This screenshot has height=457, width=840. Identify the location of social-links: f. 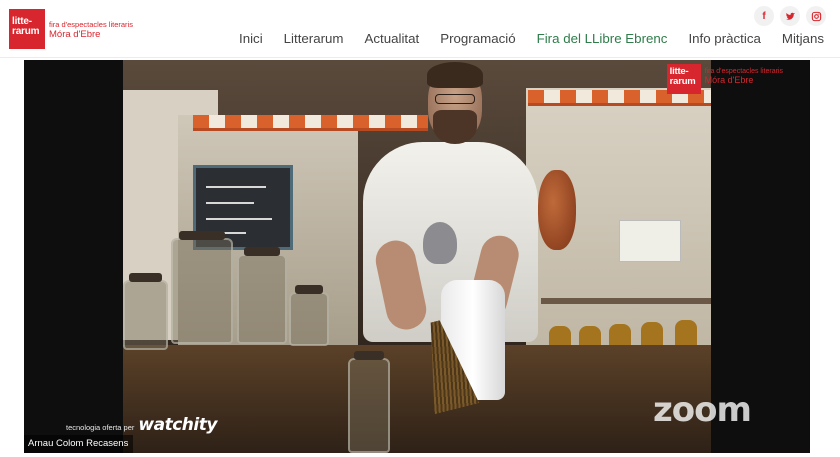
(790, 16).